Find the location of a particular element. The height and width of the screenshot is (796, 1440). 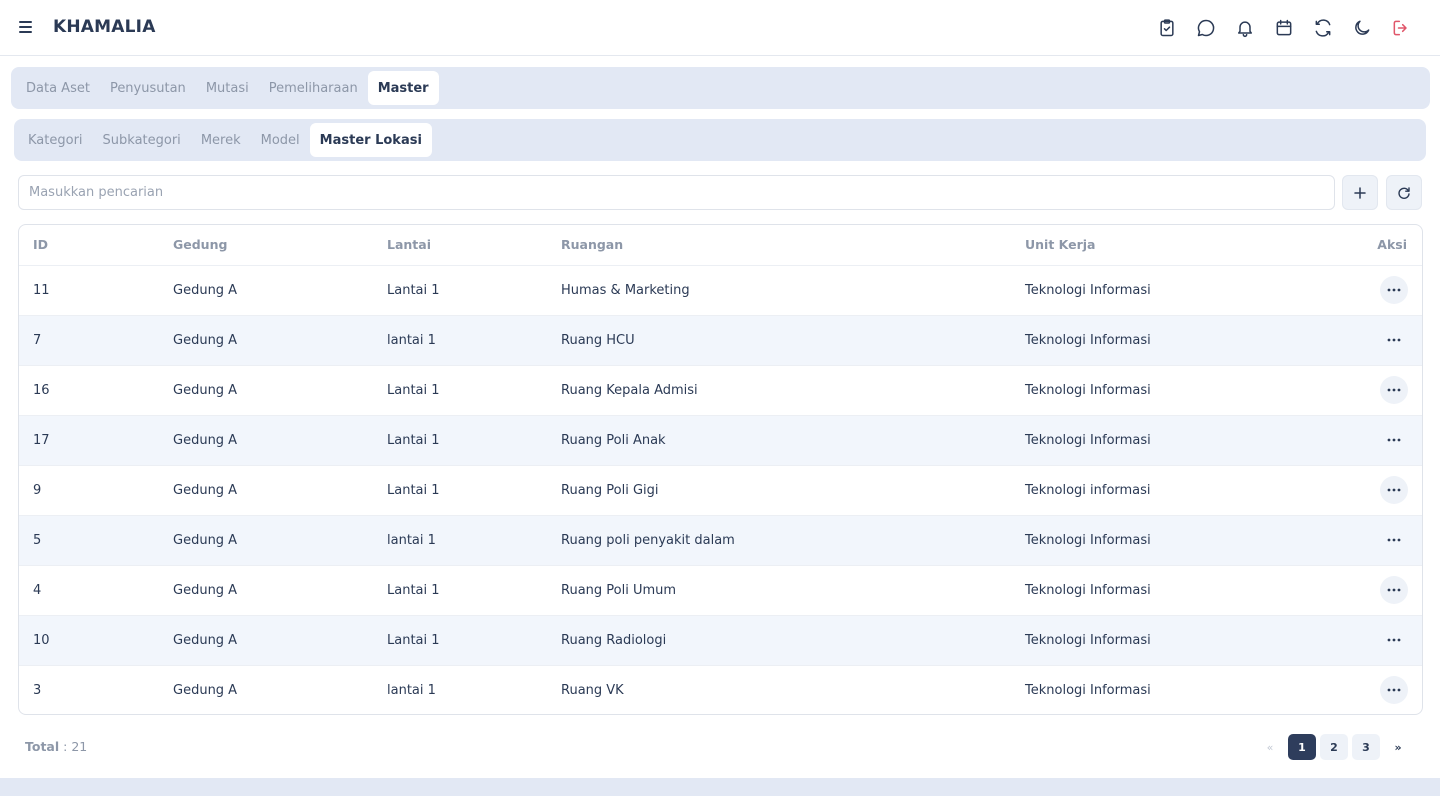

pagination-page-3: 3 is located at coordinates (1366, 747).